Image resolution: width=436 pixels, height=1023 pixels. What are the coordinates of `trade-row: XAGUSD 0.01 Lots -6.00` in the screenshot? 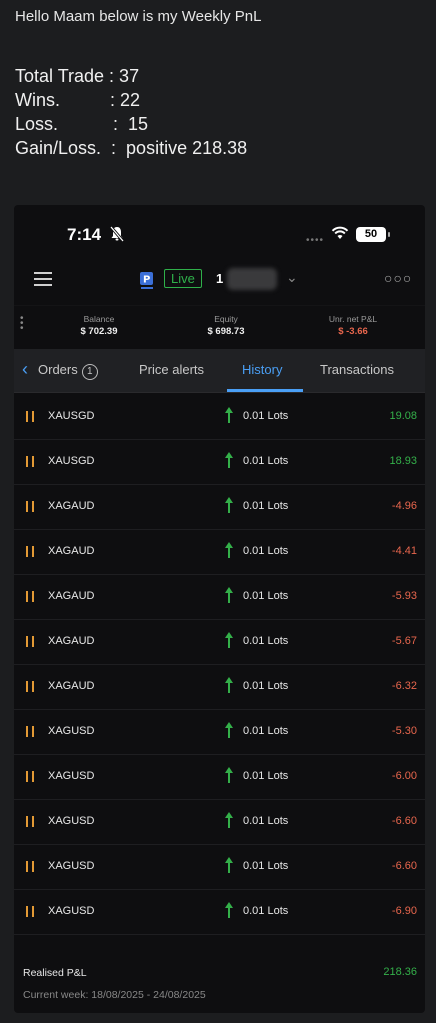 It's located at (219, 777).